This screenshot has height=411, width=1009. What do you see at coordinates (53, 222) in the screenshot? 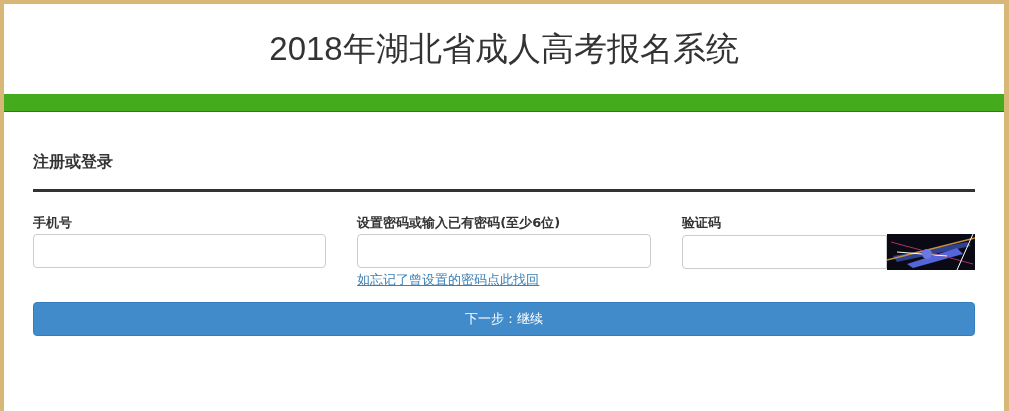
I see `field-label: 手机号` at bounding box center [53, 222].